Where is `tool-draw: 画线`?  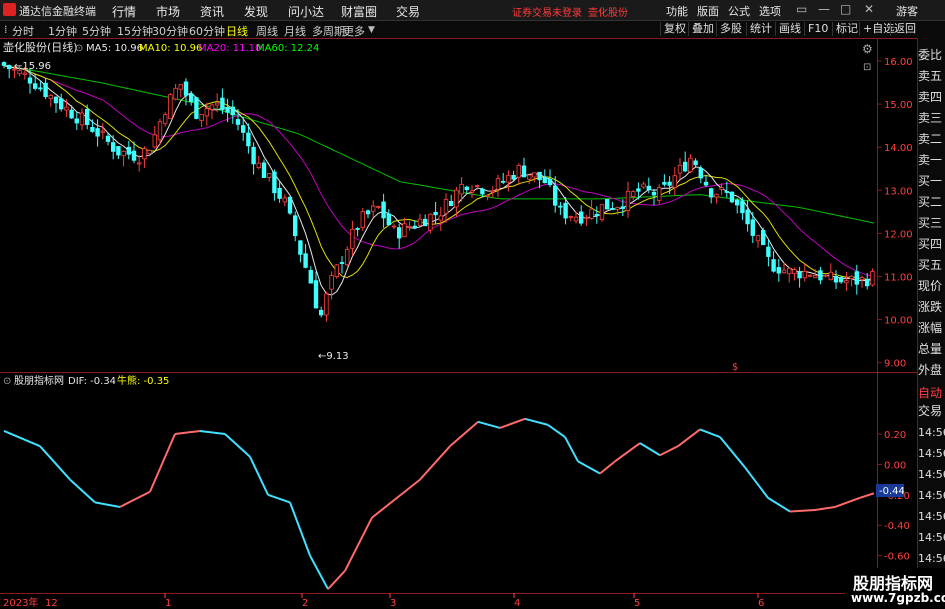
tool-draw: 画线 is located at coordinates (789, 29).